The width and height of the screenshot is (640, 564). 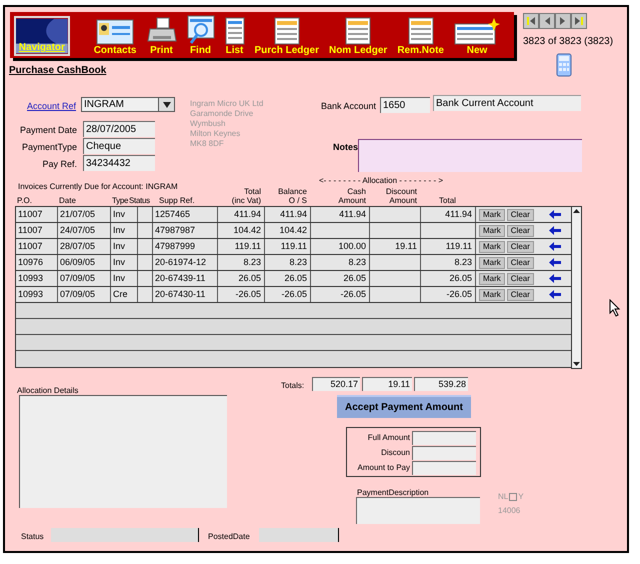 I want to click on field-label: Amount to Pay, so click(x=384, y=468).